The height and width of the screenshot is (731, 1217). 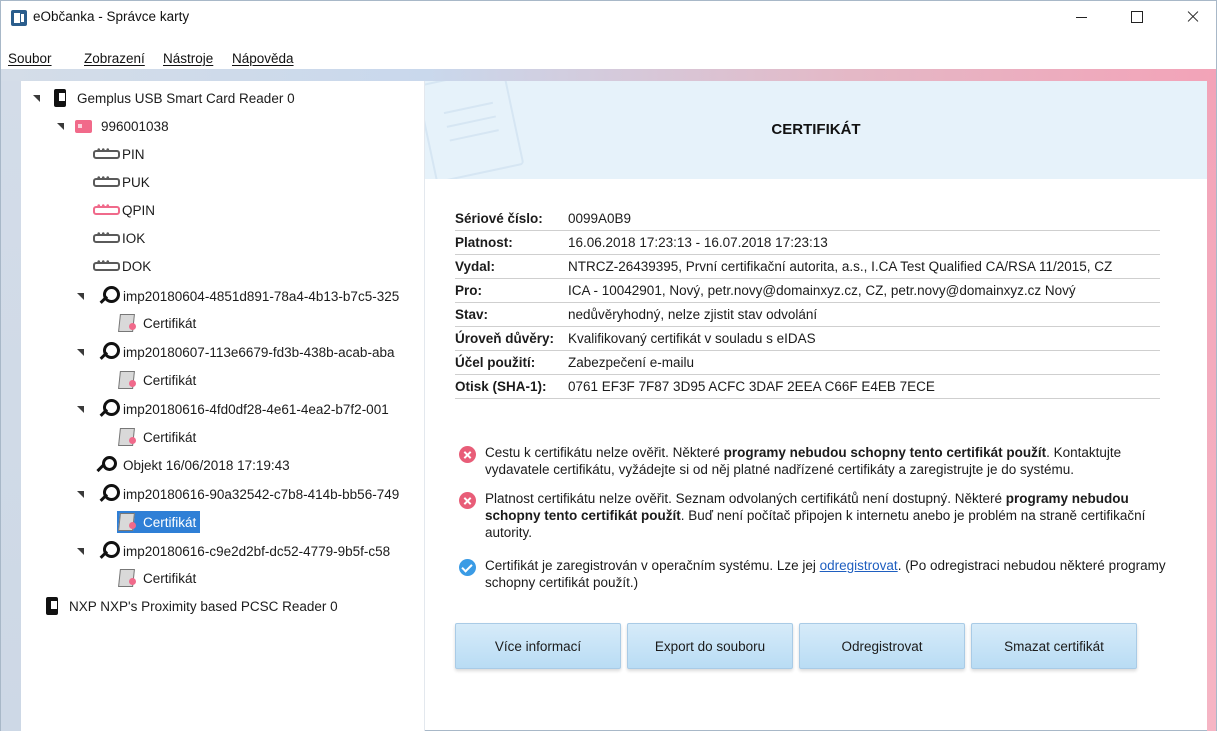 I want to click on tree-item-label: imp20180607-113e6679-fd3b-438b-acab-aba, so click(x=259, y=352).